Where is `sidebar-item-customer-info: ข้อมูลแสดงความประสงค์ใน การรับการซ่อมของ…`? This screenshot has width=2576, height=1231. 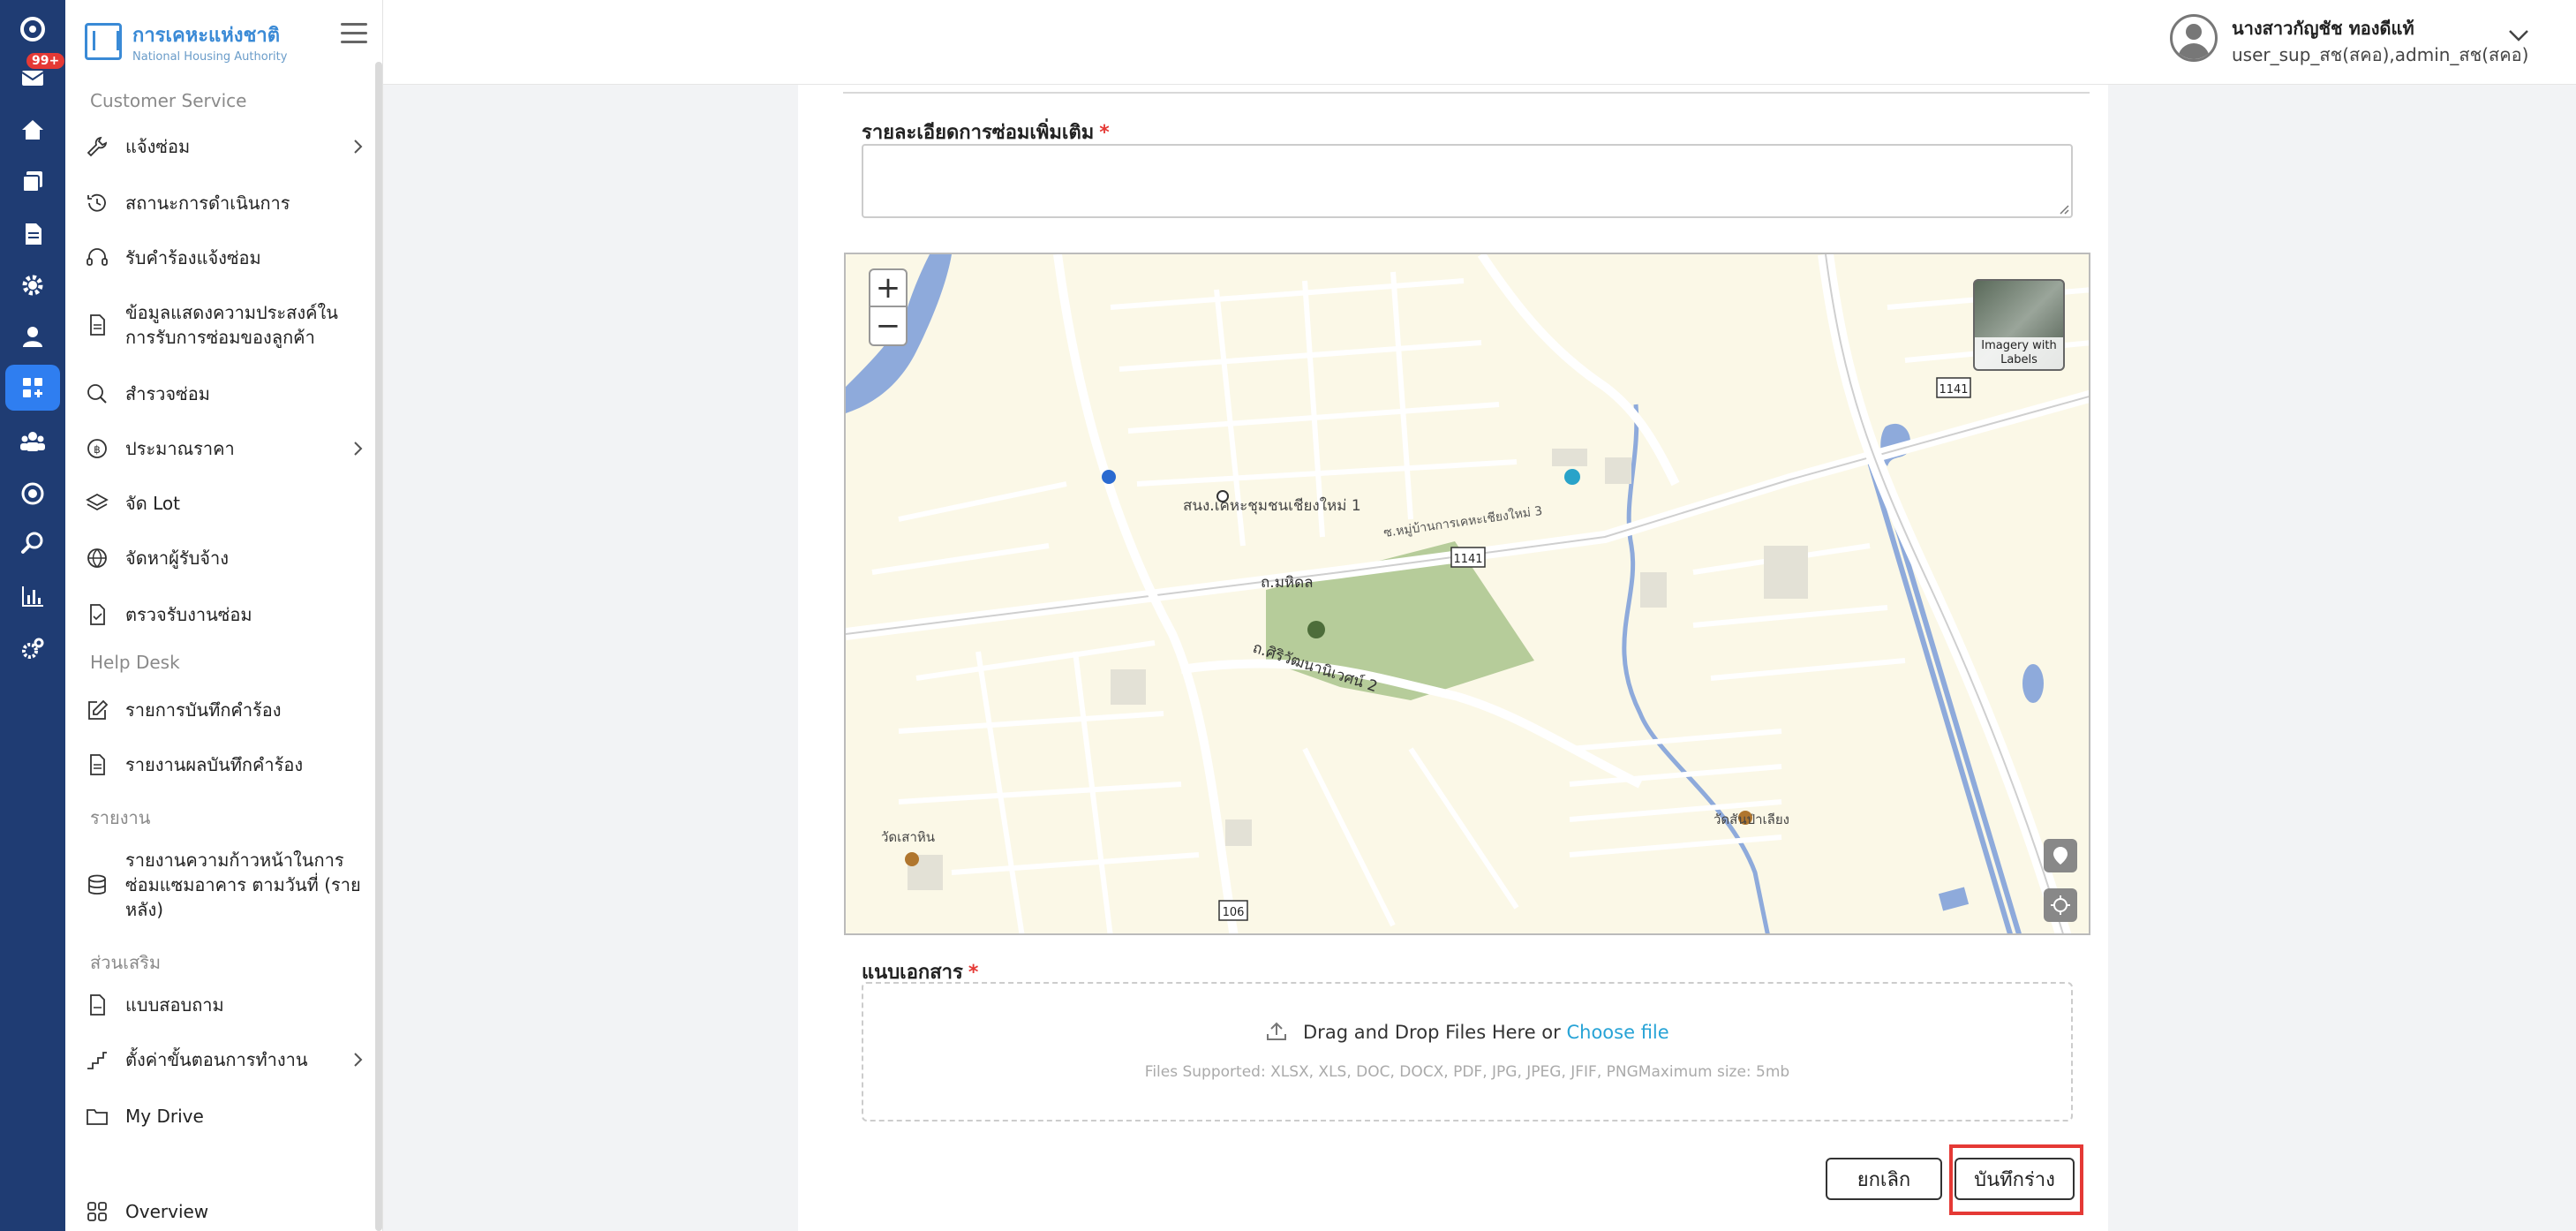
sidebar-item-customer-info: ข้อมูลแสดงความประสงค์ใน การรับการซ่อมของ… is located at coordinates (226, 325).